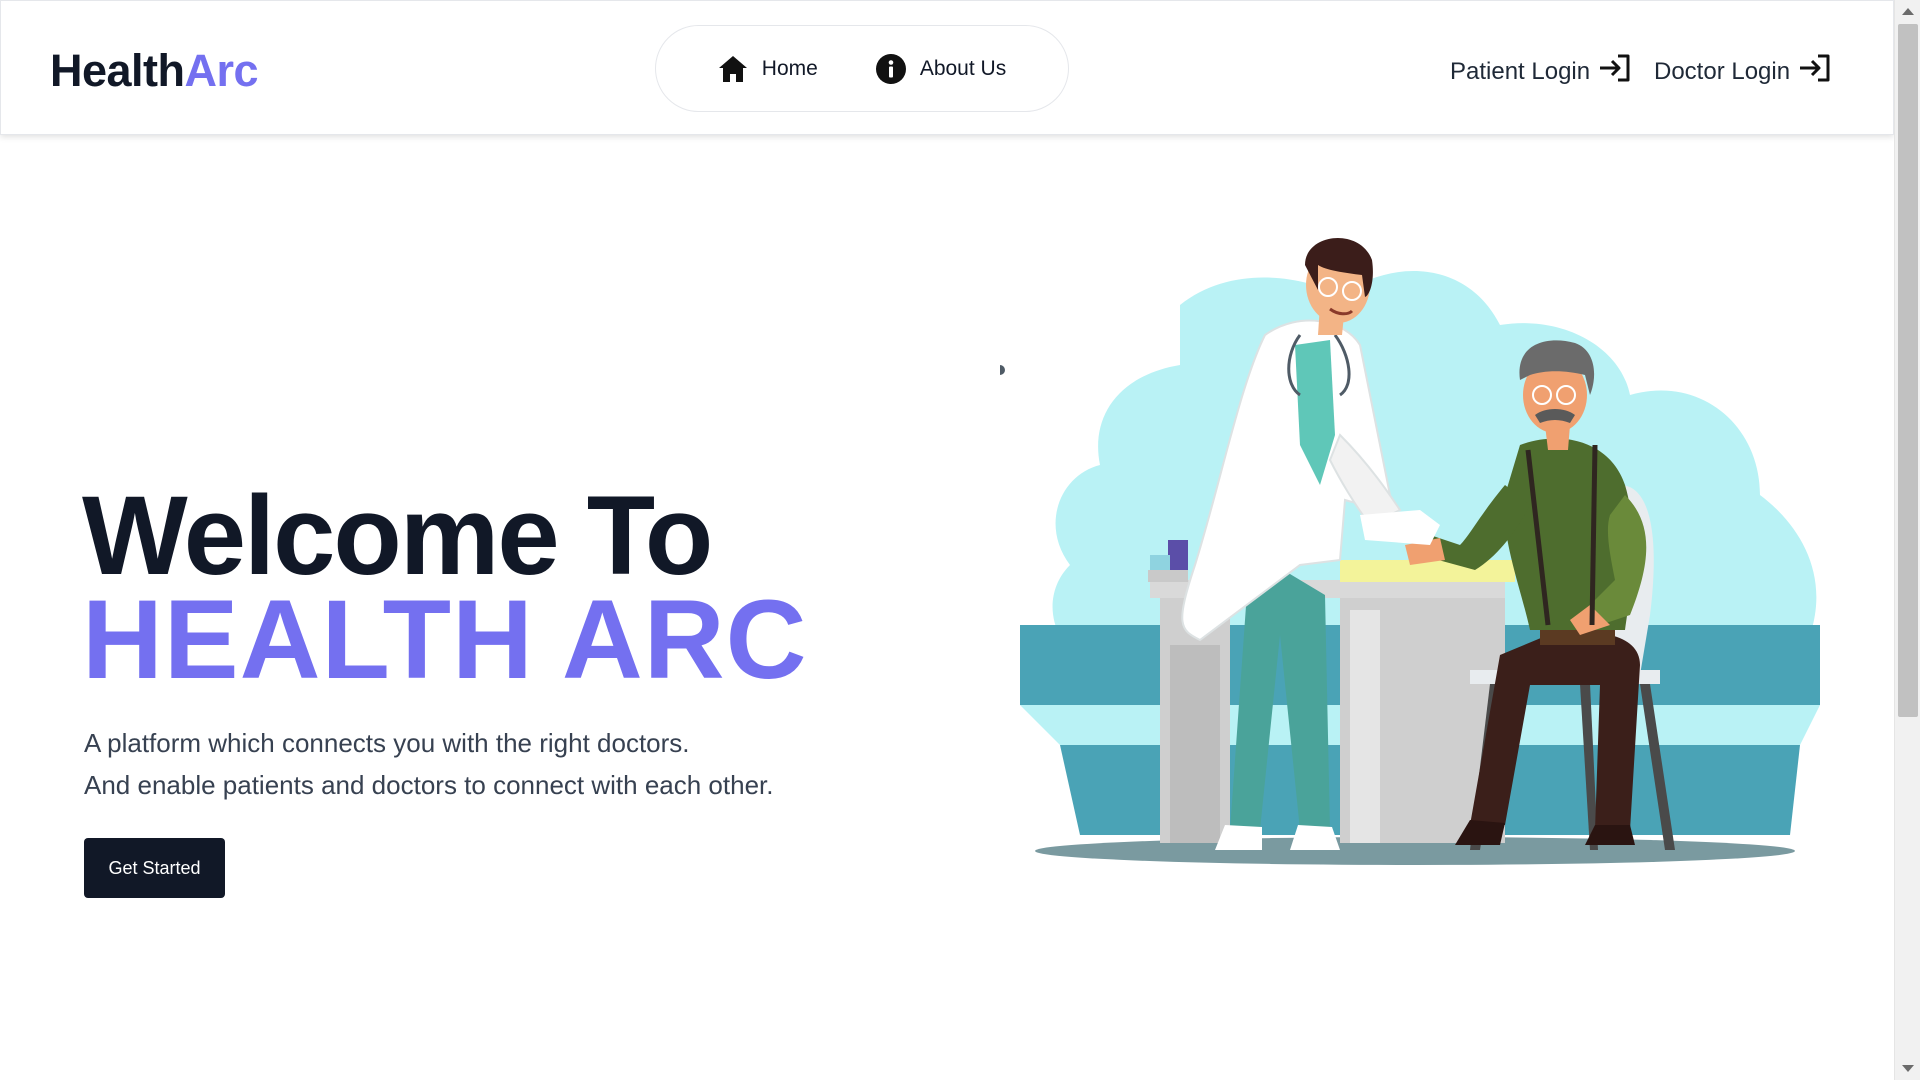  I want to click on scroll-up-arrow-icon, so click(1908, 11).